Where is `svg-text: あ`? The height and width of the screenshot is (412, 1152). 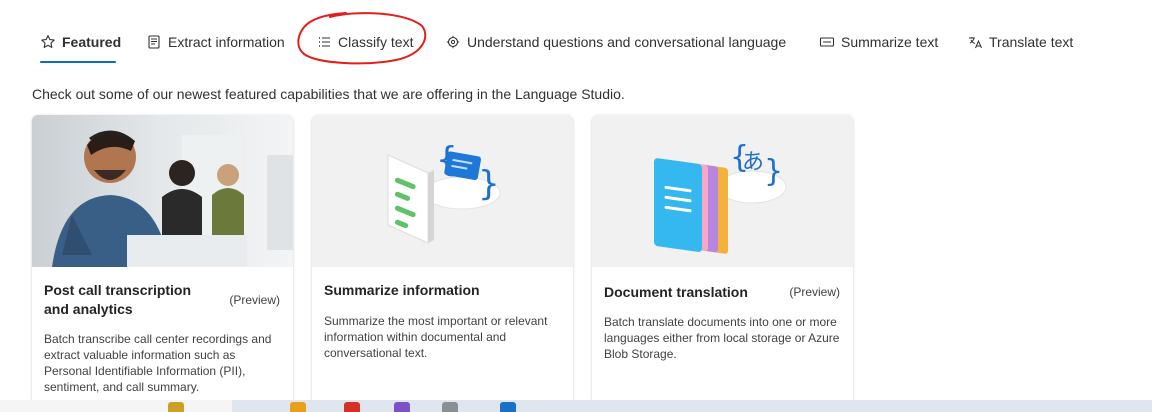 svg-text: あ is located at coordinates (753, 162).